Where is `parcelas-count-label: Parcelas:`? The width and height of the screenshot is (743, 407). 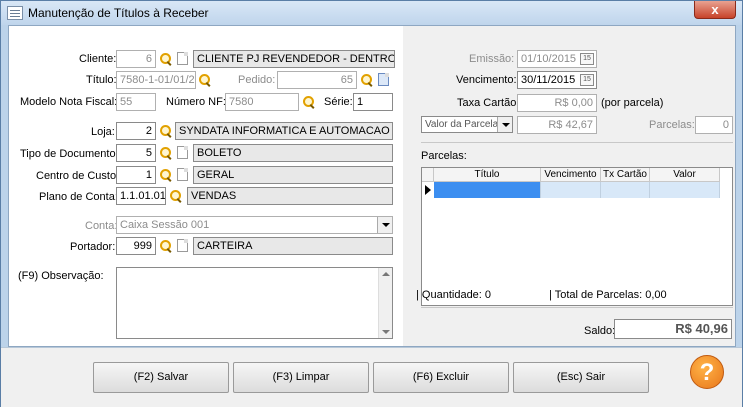
parcelas-count-label: Parcelas: is located at coordinates (672, 125).